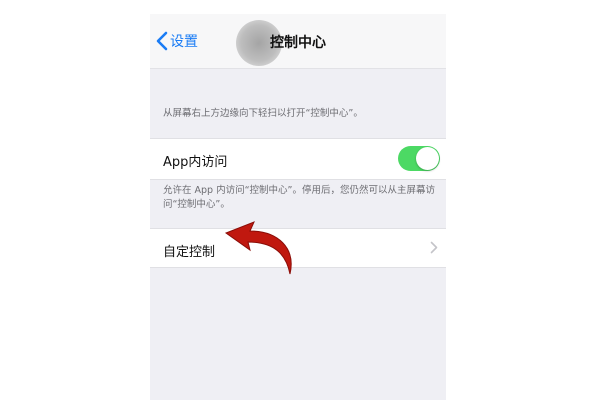 This screenshot has width=600, height=400. I want to click on customize-controls-label: 自定控制, so click(189, 252).